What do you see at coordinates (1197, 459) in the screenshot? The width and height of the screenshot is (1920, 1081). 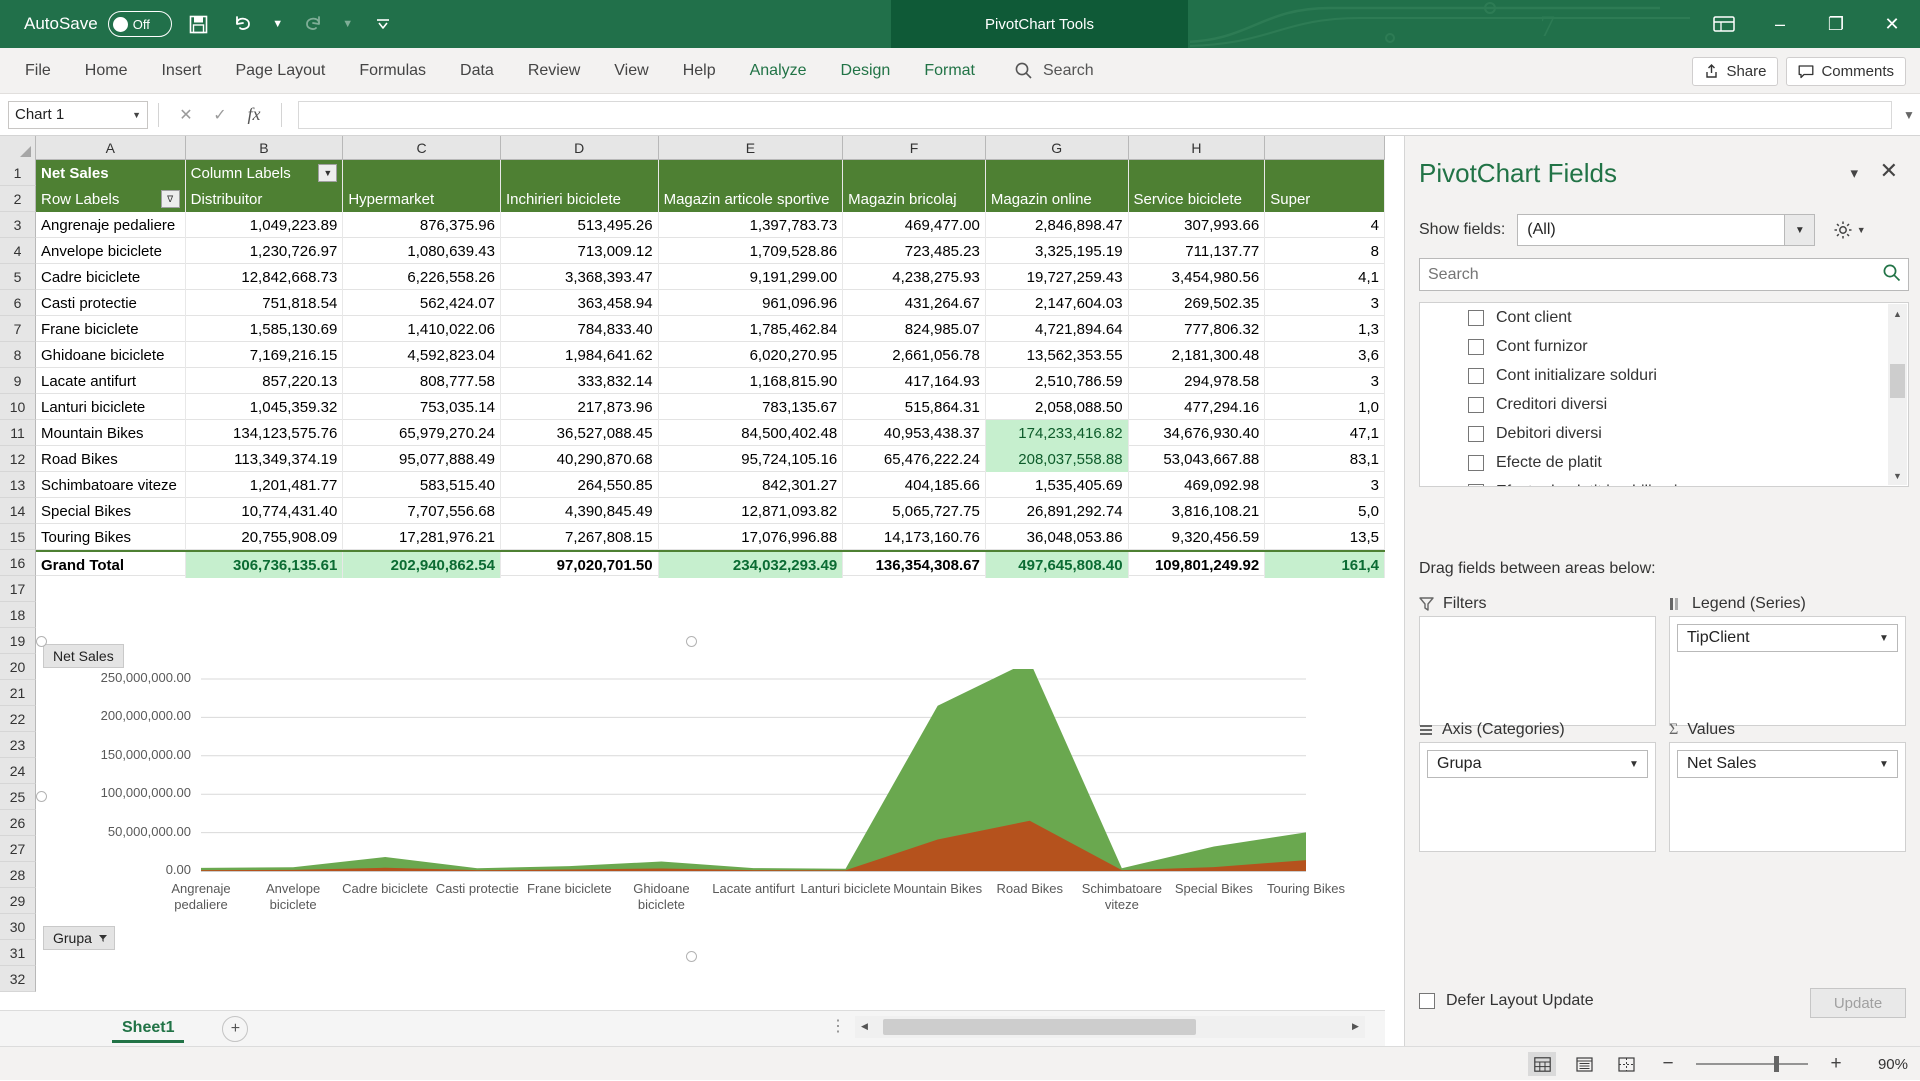 I see `grid-cell: 53,043,667.88` at bounding box center [1197, 459].